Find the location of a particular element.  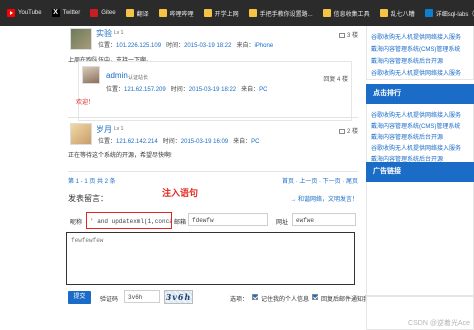

captcha-label: 验证码 is located at coordinates (109, 300).